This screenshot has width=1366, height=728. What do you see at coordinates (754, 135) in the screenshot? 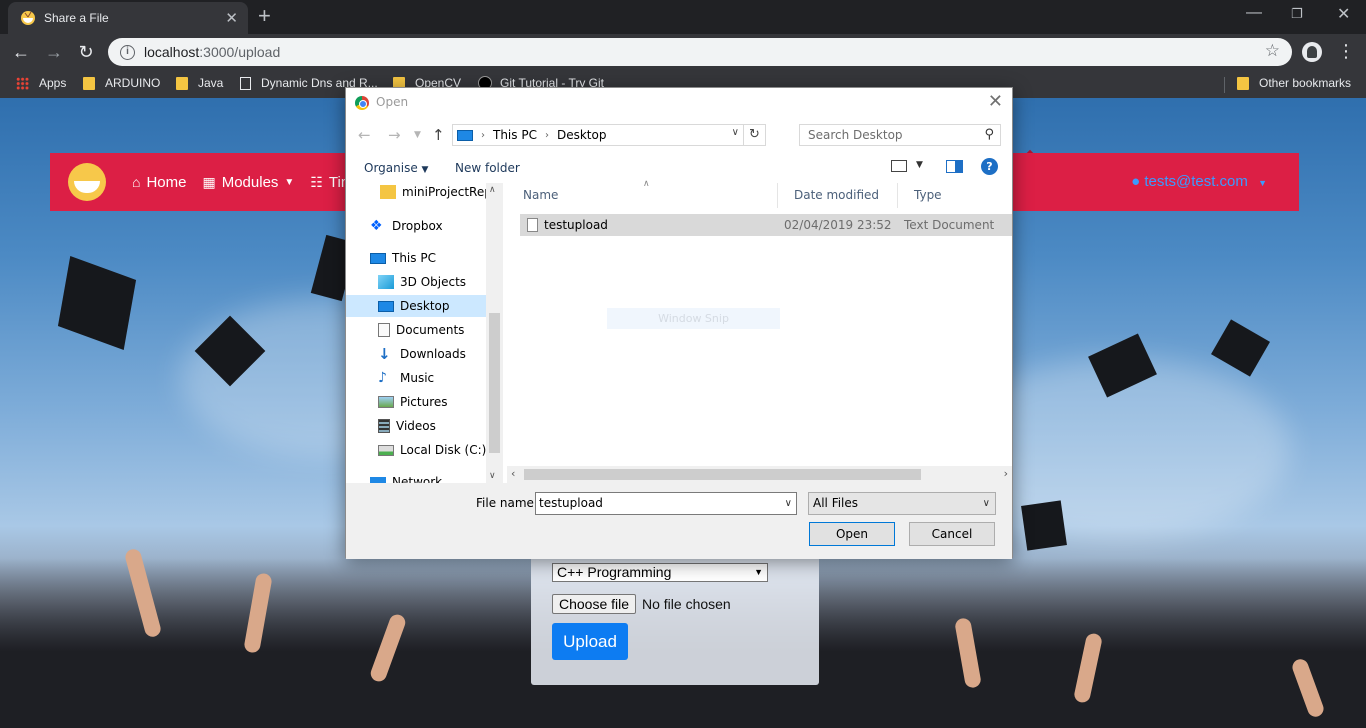
I see `refresh-icon: ↻` at bounding box center [754, 135].